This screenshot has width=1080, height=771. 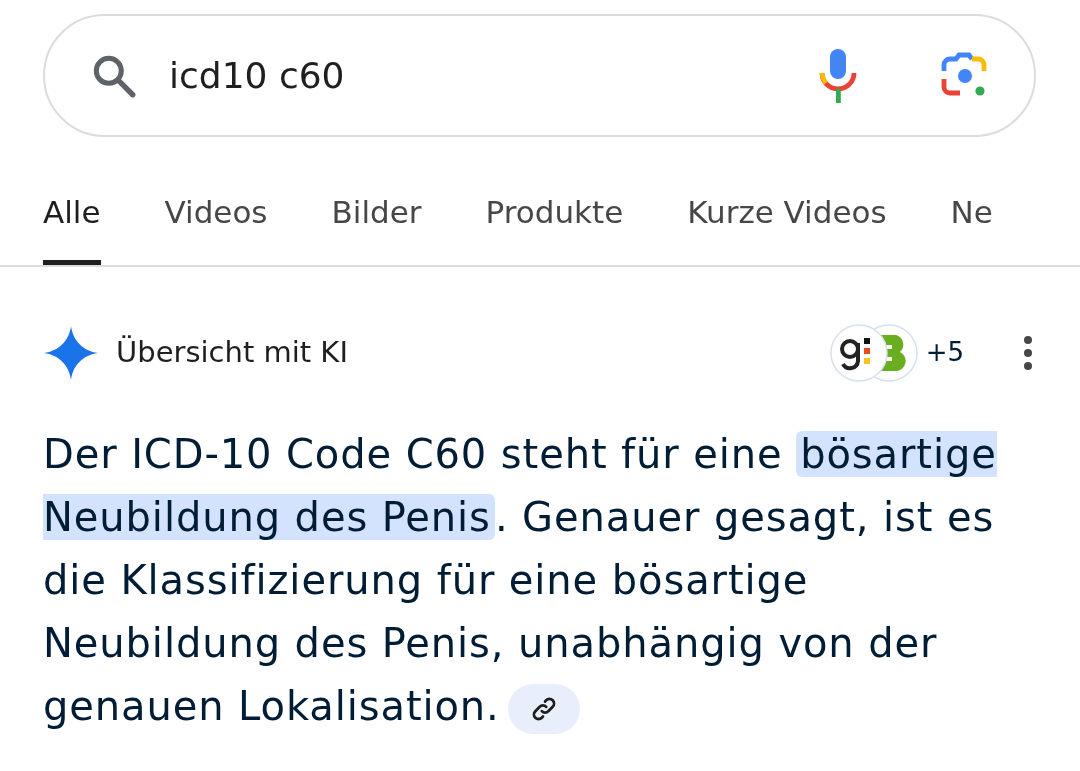 What do you see at coordinates (216, 227) in the screenshot?
I see `tab: Videos` at bounding box center [216, 227].